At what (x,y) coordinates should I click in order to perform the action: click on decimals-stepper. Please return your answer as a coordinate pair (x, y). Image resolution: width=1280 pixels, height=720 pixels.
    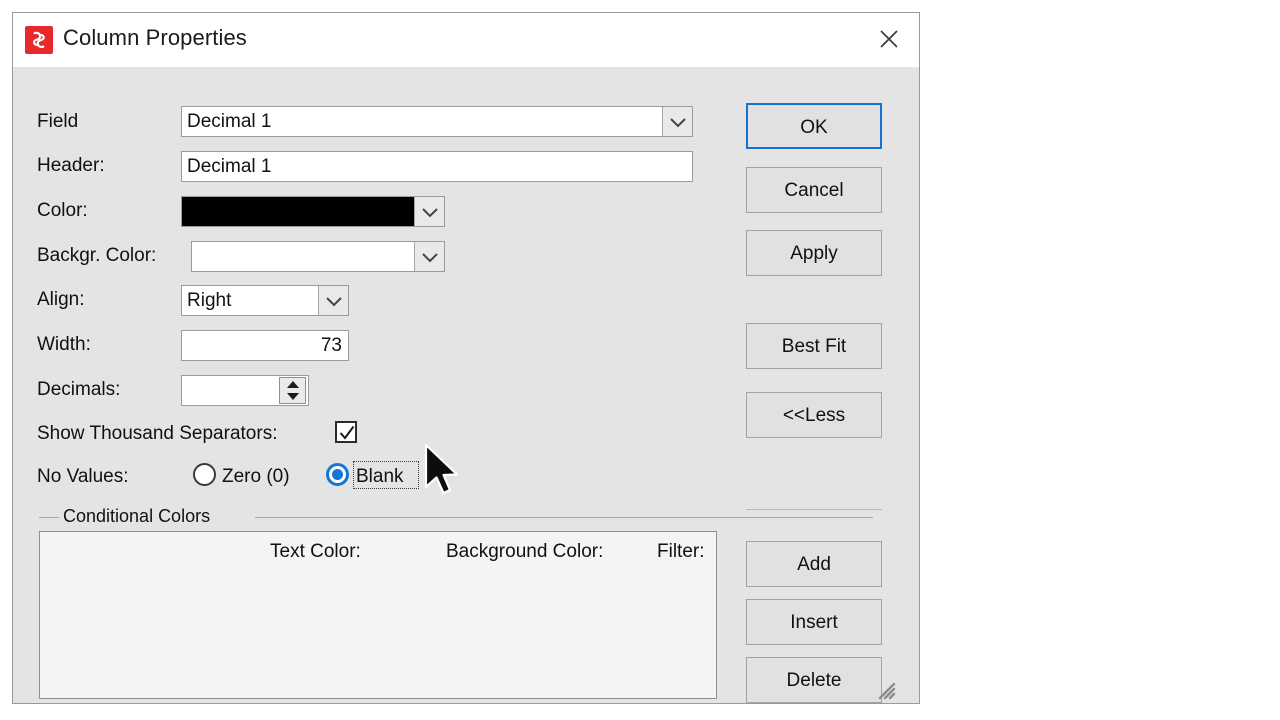
    Looking at the image, I should click on (245, 390).